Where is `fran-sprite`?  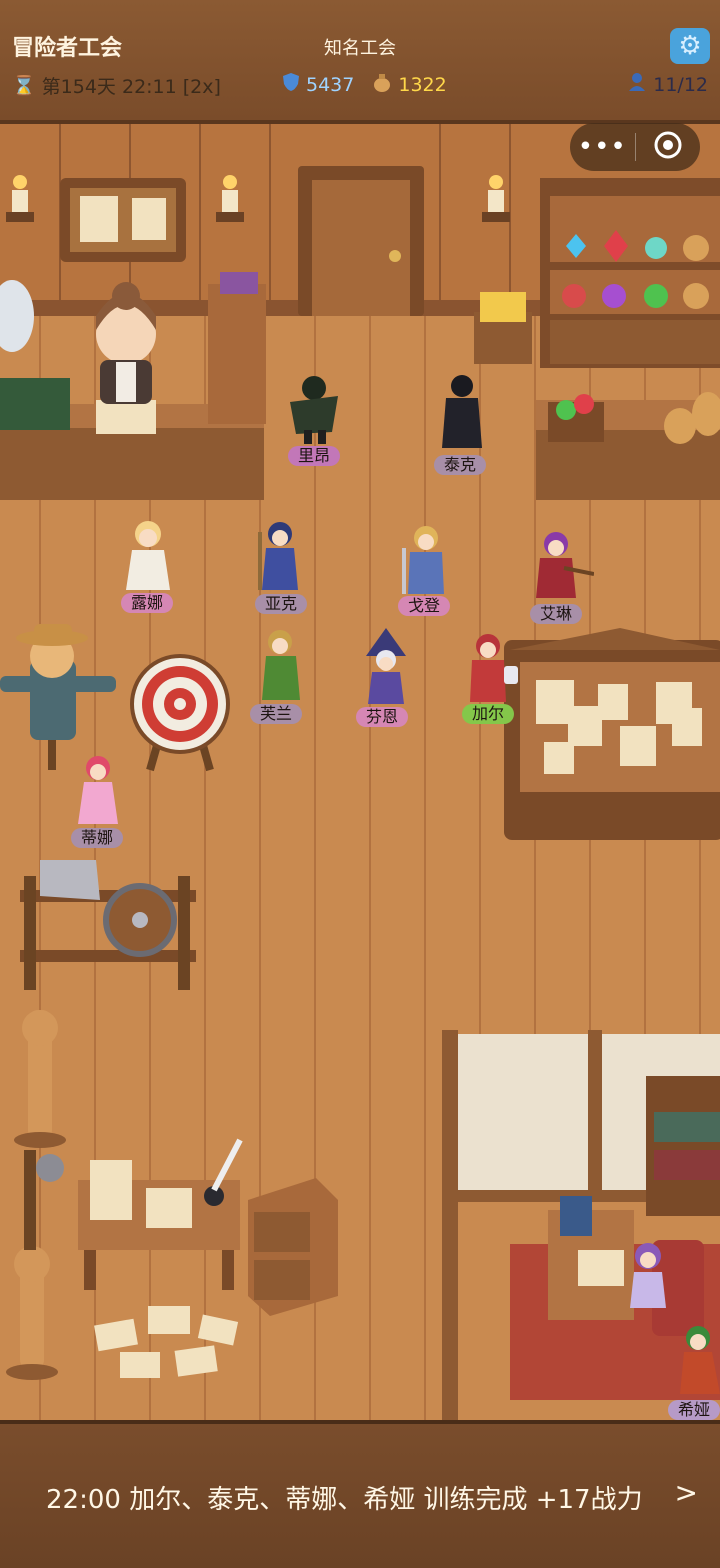 fran-sprite is located at coordinates (281, 665).